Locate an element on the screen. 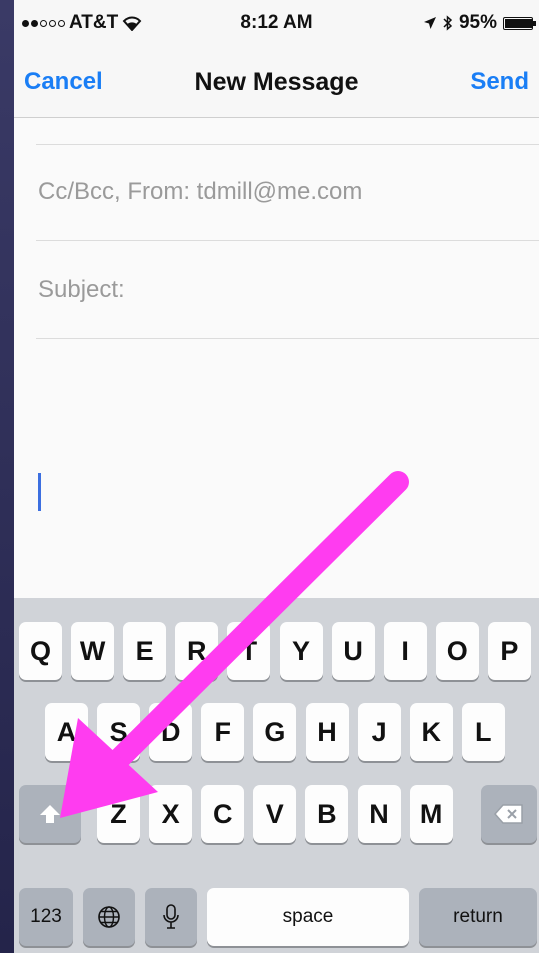 This screenshot has height=953, width=539. key-e: E is located at coordinates (145, 651).